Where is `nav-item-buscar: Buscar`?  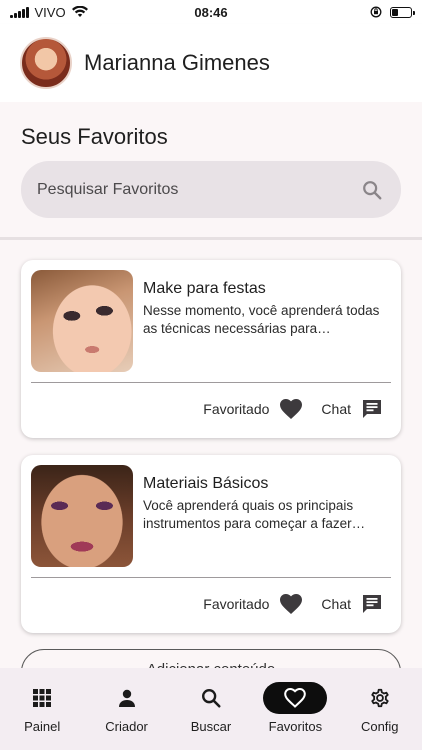 nav-item-buscar: Buscar is located at coordinates (211, 708).